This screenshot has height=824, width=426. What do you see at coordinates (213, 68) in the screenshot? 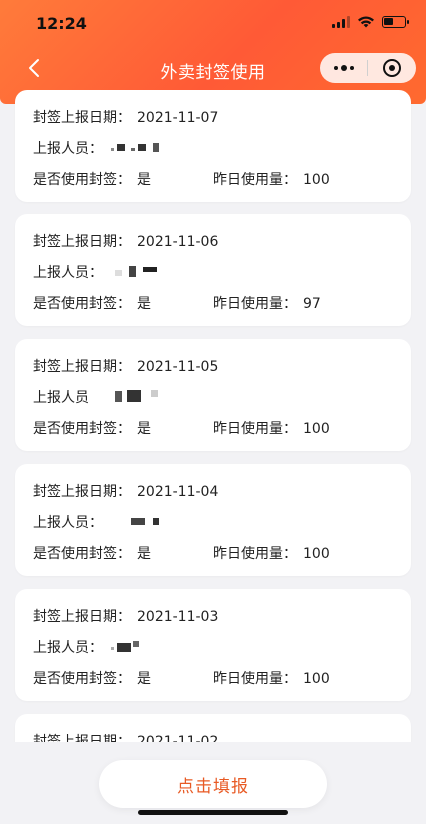
I see `nav-bar: 外卖封签使用` at bounding box center [213, 68].